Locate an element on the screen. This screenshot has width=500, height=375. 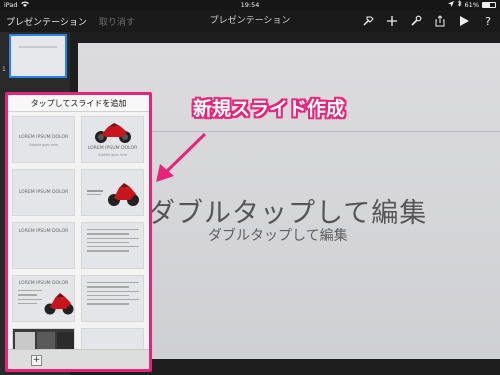
status-time: 19:54 is located at coordinates (250, 5).